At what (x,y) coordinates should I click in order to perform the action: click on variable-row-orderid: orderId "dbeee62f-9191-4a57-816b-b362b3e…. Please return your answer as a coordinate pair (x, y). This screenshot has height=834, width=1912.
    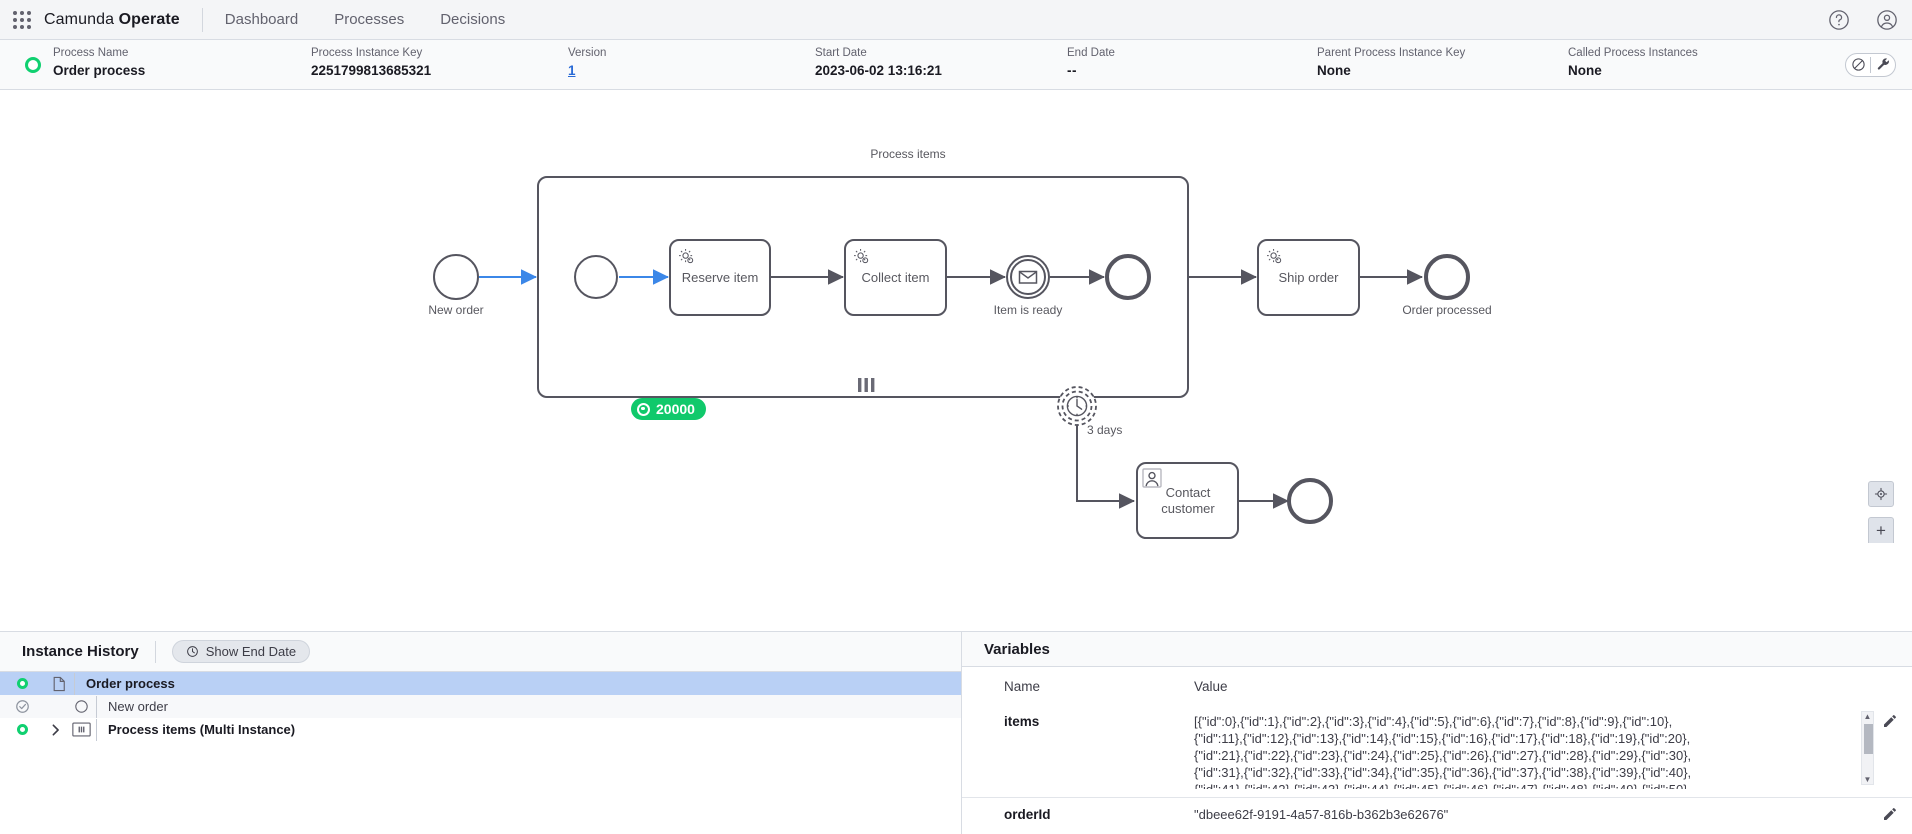
    Looking at the image, I should click on (1437, 816).